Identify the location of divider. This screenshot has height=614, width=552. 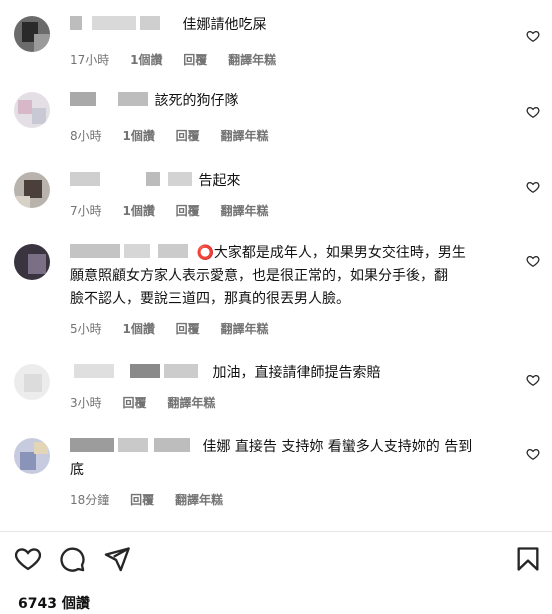
(276, 531).